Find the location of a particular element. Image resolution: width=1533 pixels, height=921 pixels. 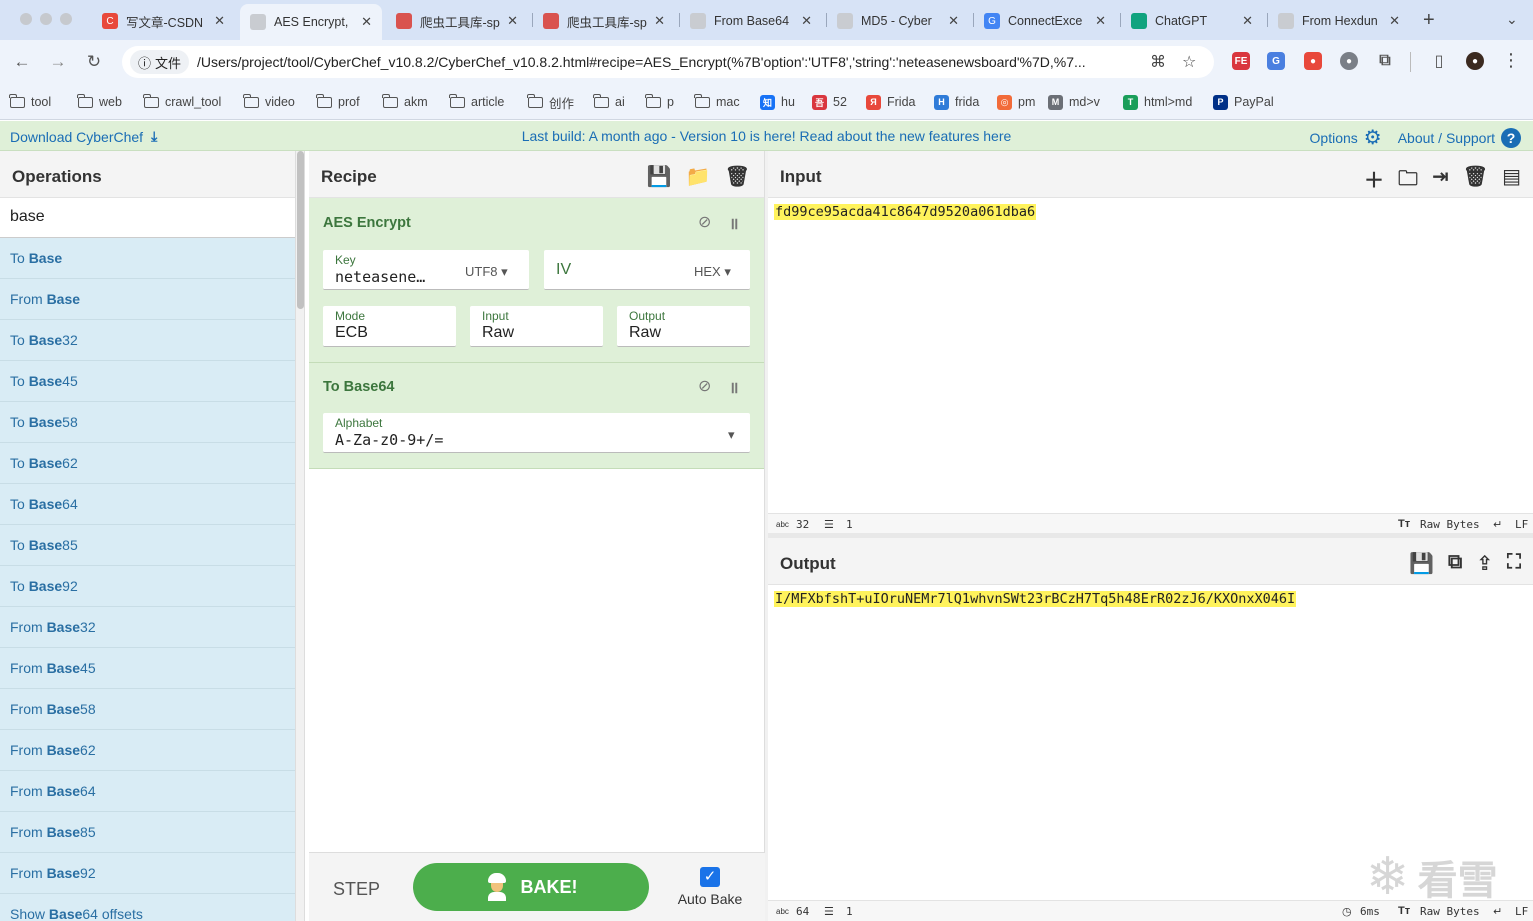

clear-recipe-trash-icon: 🗑 is located at coordinates (737, 176).